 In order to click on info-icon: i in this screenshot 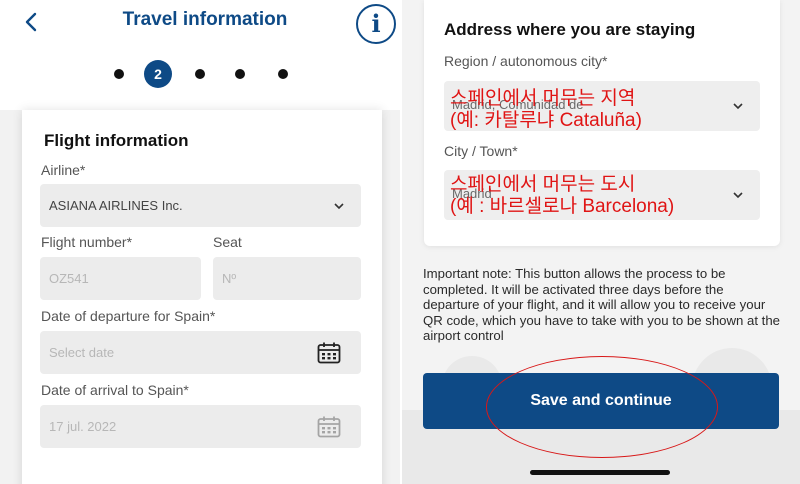, I will do `click(376, 23)`.